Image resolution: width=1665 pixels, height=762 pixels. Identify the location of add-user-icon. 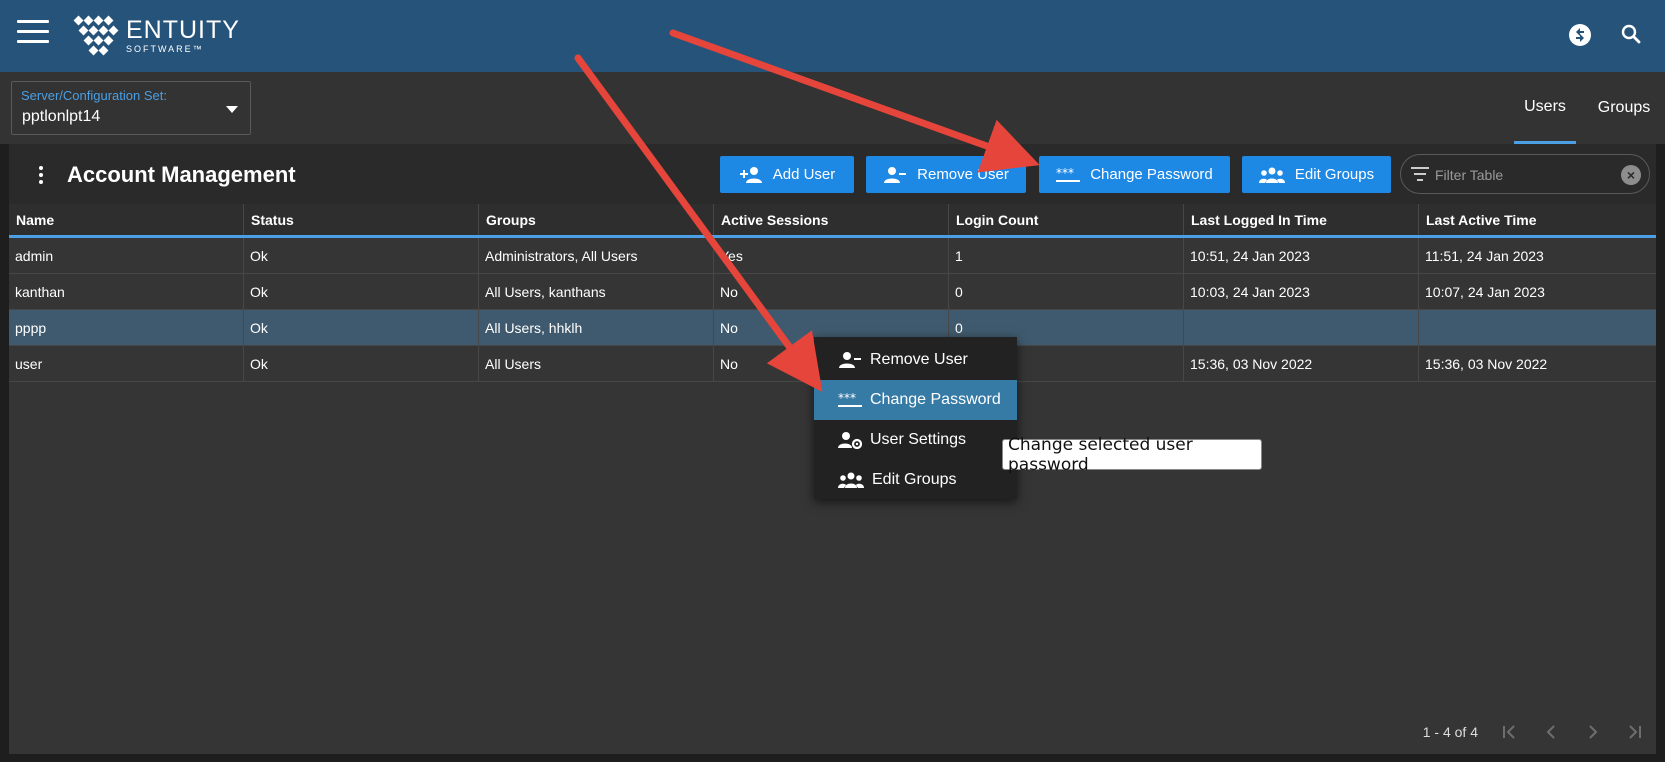
(750, 174).